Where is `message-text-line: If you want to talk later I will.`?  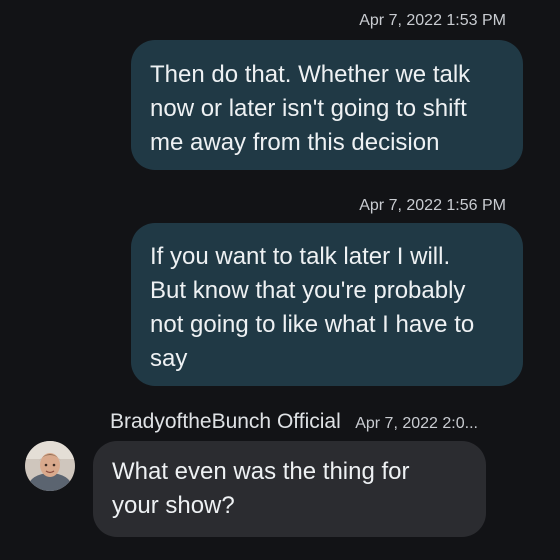
message-text-line: If you want to talk later I will. is located at coordinates (300, 256).